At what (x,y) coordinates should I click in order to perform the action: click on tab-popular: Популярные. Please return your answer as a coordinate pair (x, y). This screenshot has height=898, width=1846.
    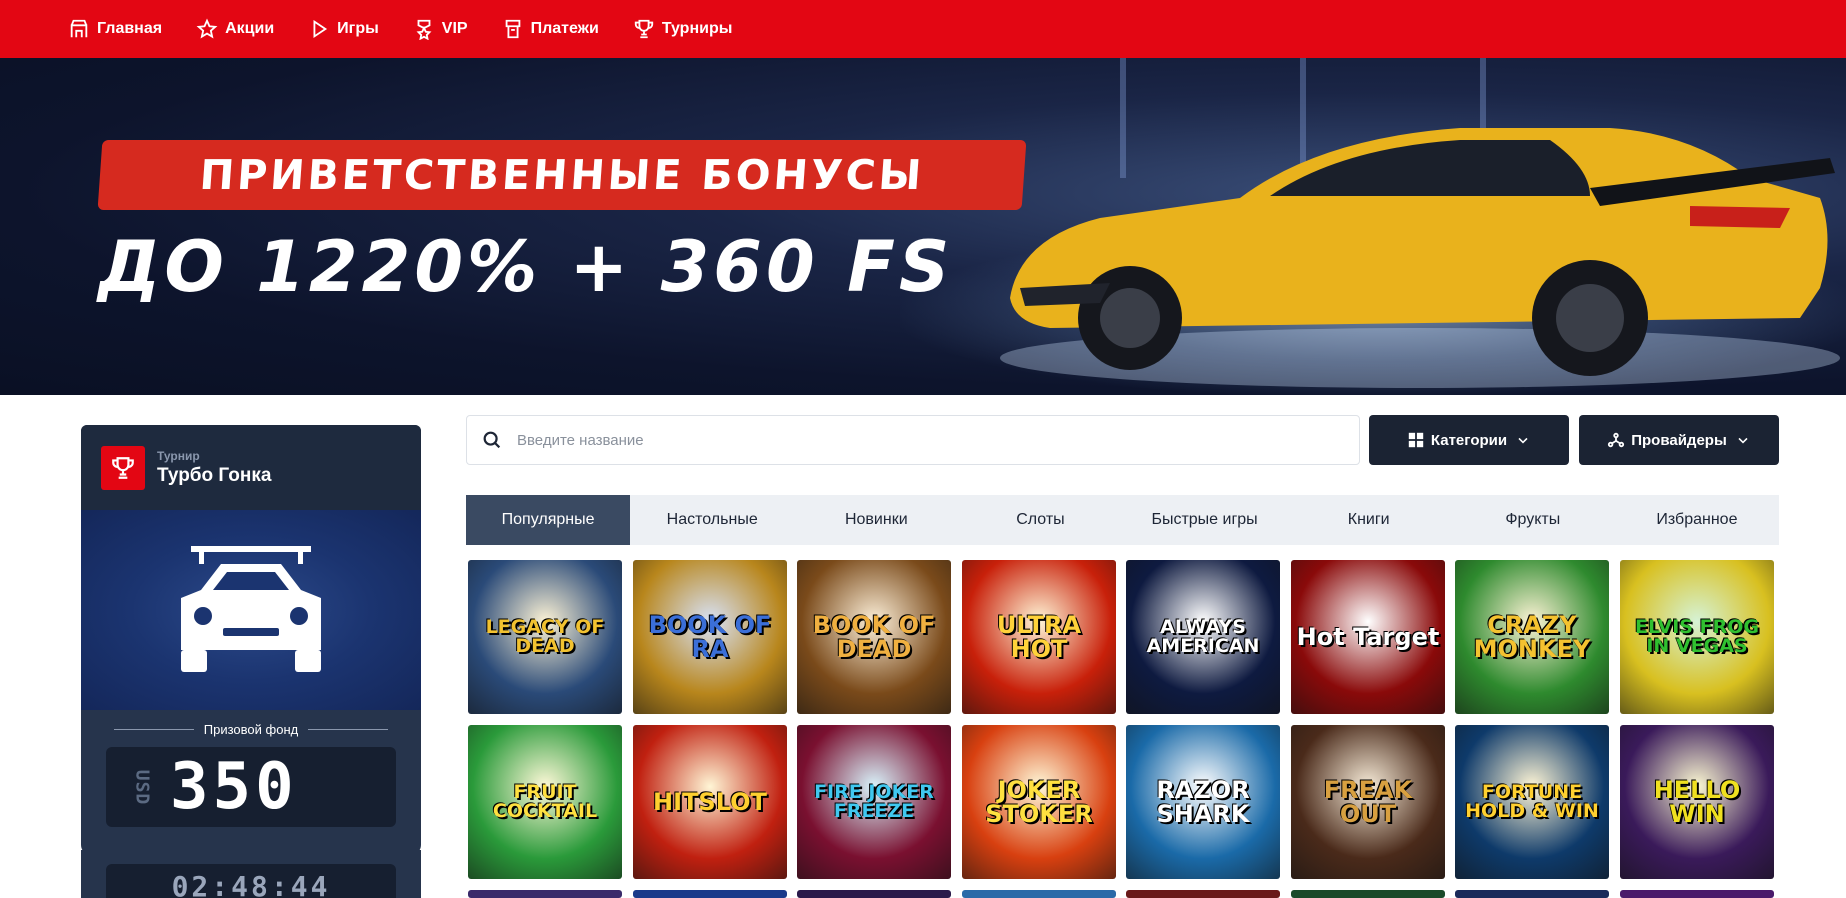
    Looking at the image, I should click on (548, 520).